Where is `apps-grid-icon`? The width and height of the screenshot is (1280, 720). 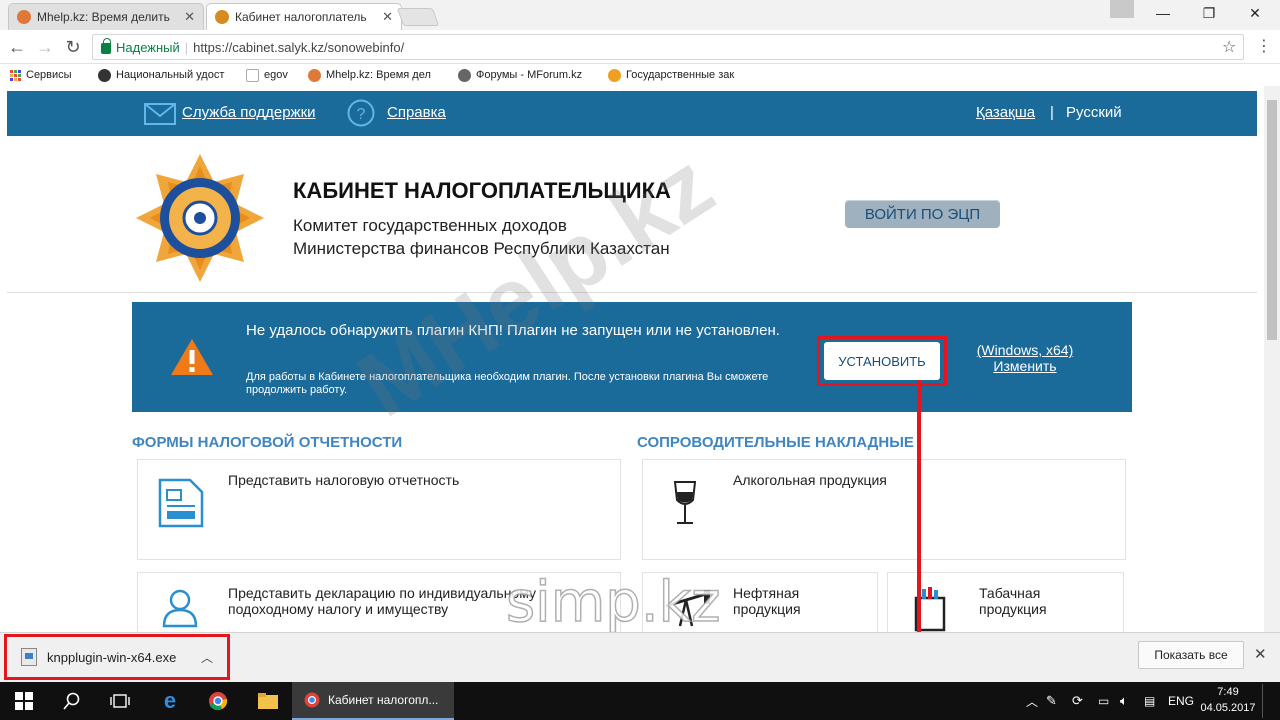
apps-grid-icon is located at coordinates (15, 75).